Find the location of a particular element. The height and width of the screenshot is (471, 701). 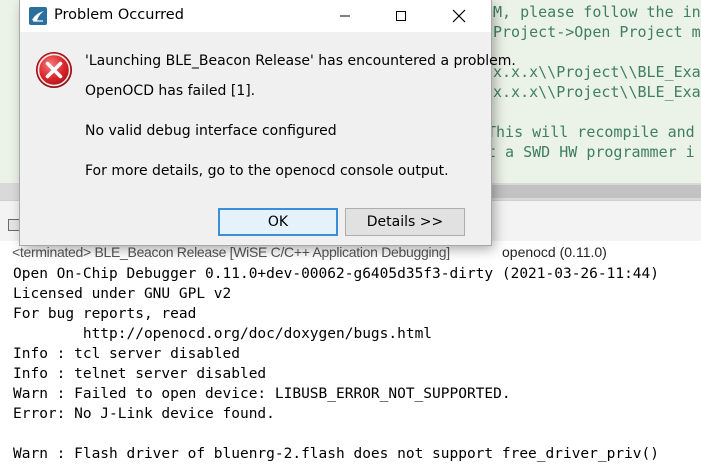

error-detail-interface: No valid debug interface configured is located at coordinates (211, 131).